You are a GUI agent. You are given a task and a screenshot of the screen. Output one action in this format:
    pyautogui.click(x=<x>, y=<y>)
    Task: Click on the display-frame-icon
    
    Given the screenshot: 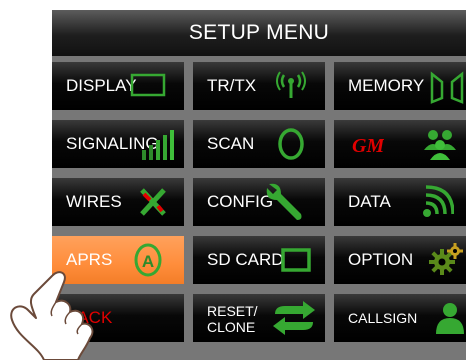 What is the action you would take?
    pyautogui.click(x=148, y=85)
    